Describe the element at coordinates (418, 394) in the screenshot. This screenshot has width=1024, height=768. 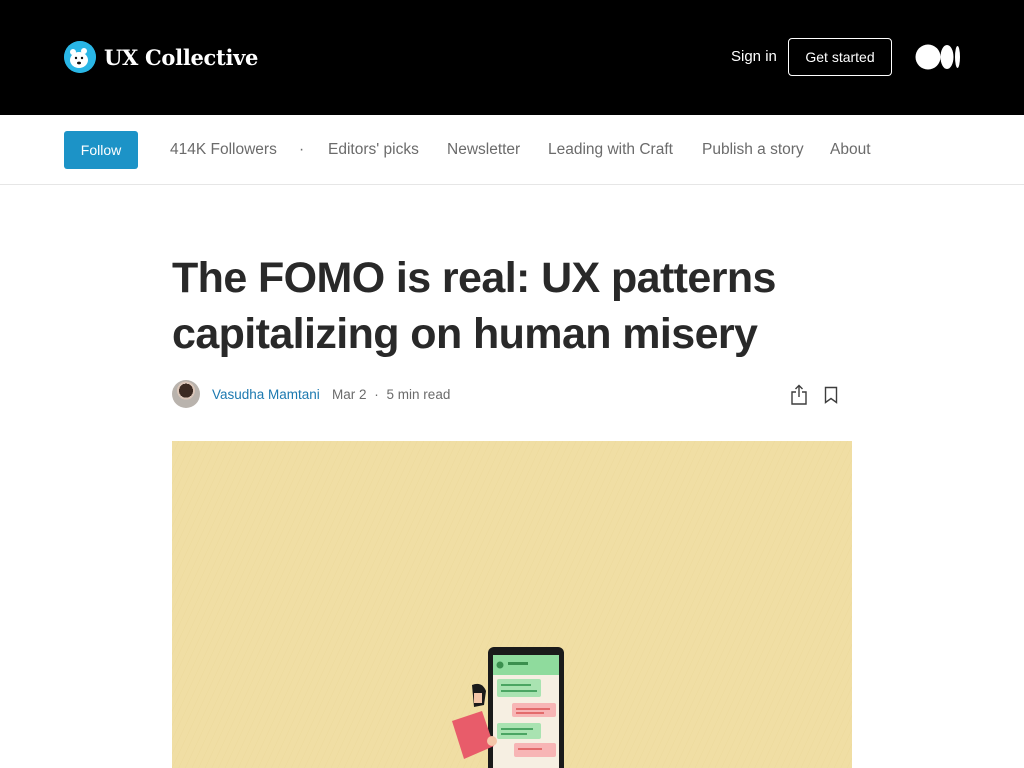
I see `read-time: 5 min read` at that location.